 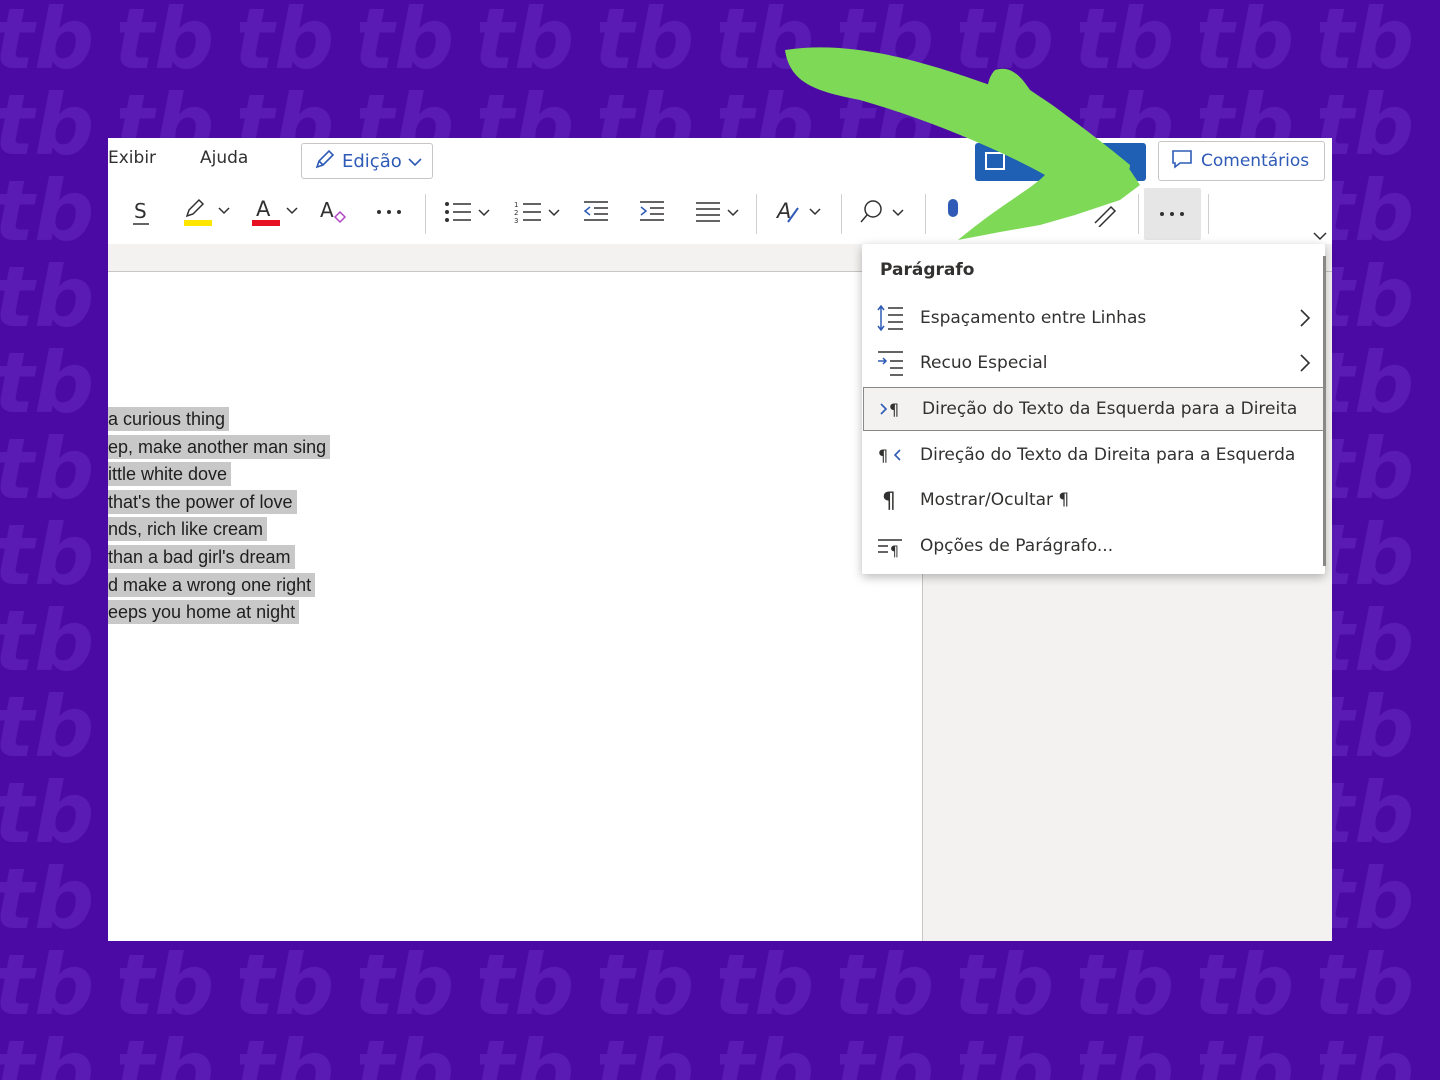 I want to click on comments-button: Comentários, so click(x=1241, y=161).